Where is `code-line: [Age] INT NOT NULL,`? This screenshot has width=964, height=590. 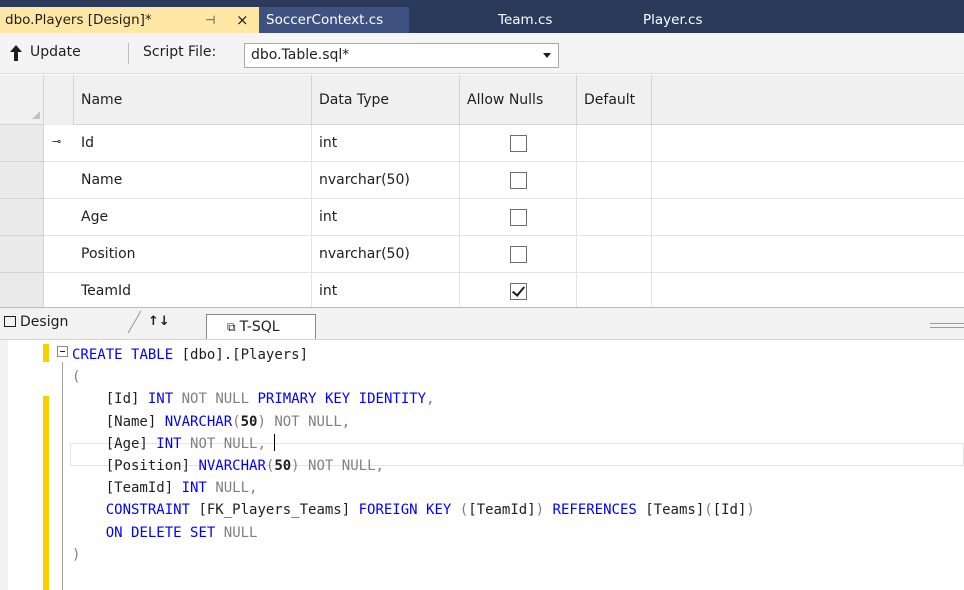
code-line: [Age] INT NOT NULL, is located at coordinates (174, 444).